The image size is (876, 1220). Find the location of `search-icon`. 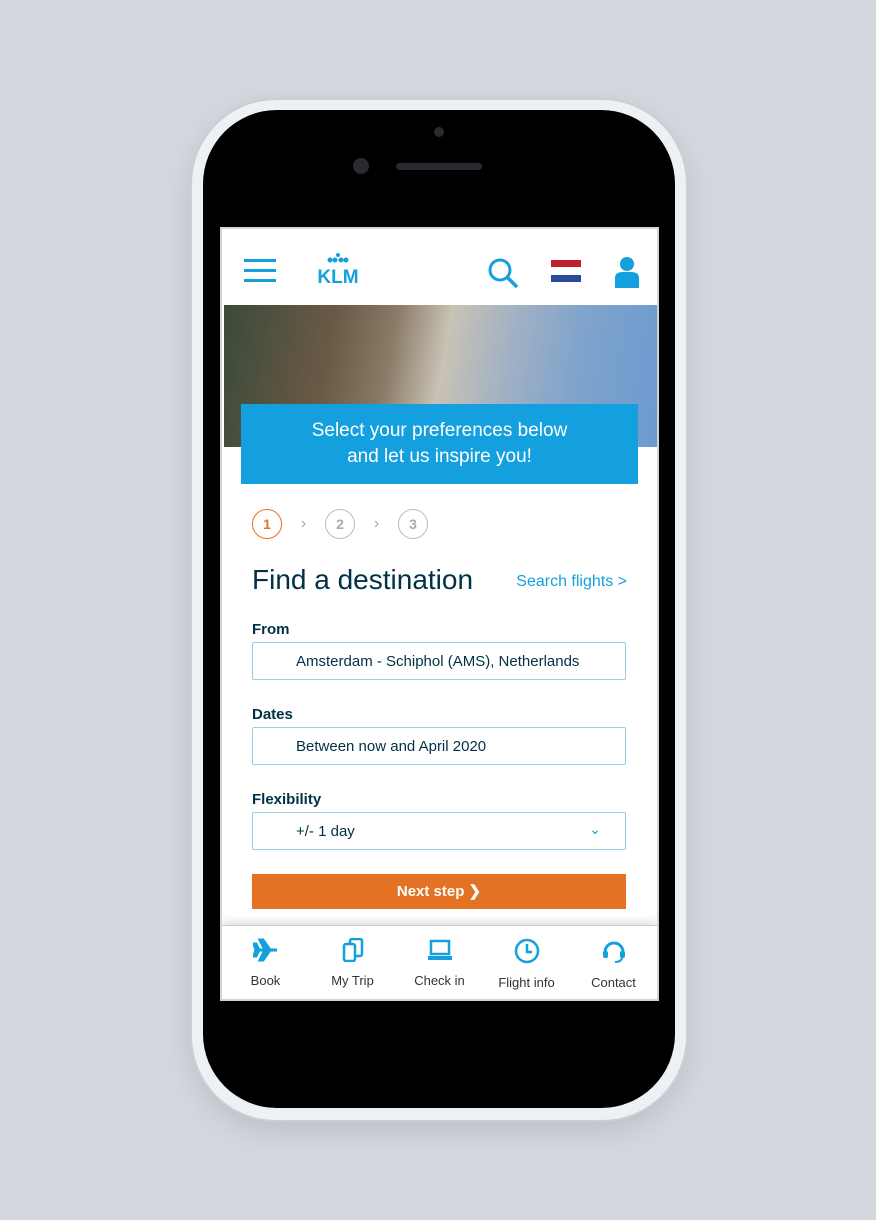

search-icon is located at coordinates (504, 274).